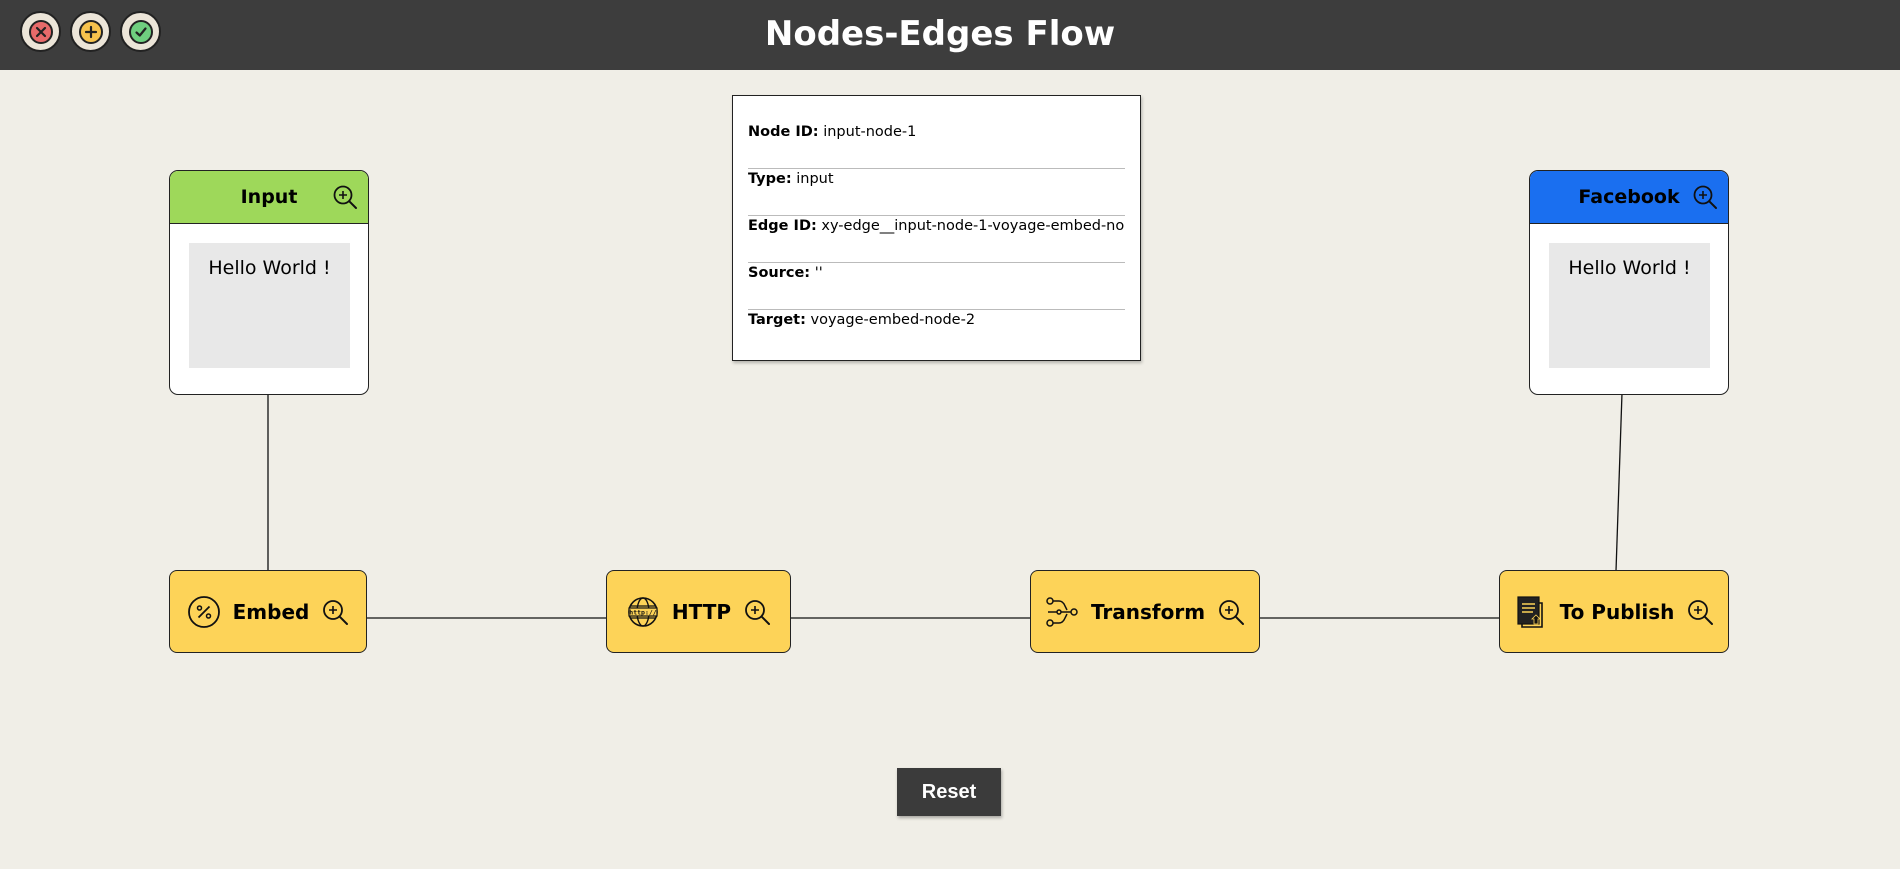  I want to click on node-facebook-header: Facebook, so click(1629, 197).